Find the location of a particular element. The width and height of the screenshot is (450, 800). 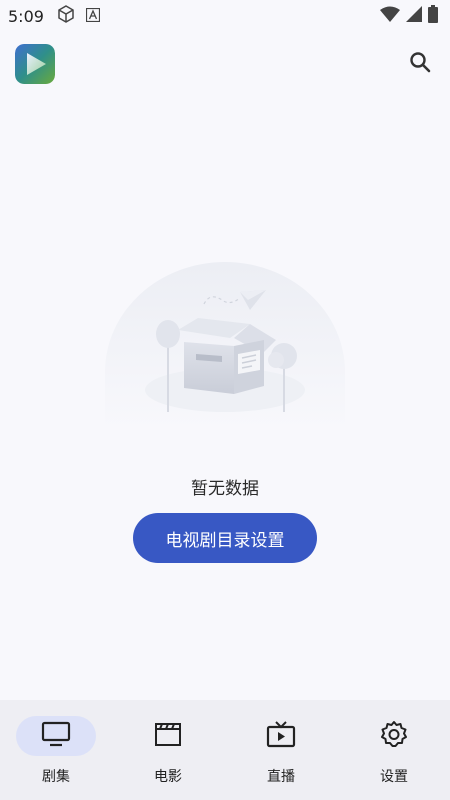

live-tv-icon is located at coordinates (281, 736).